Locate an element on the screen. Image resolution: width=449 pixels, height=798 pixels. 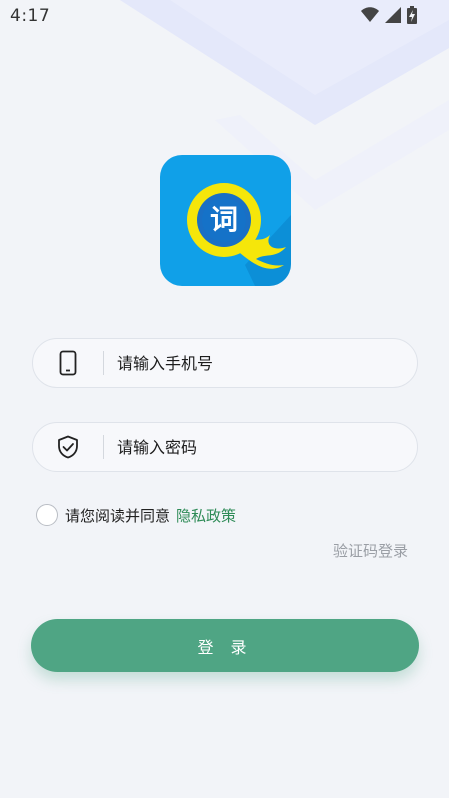
phone-field-icon-wrap is located at coordinates (68, 363).